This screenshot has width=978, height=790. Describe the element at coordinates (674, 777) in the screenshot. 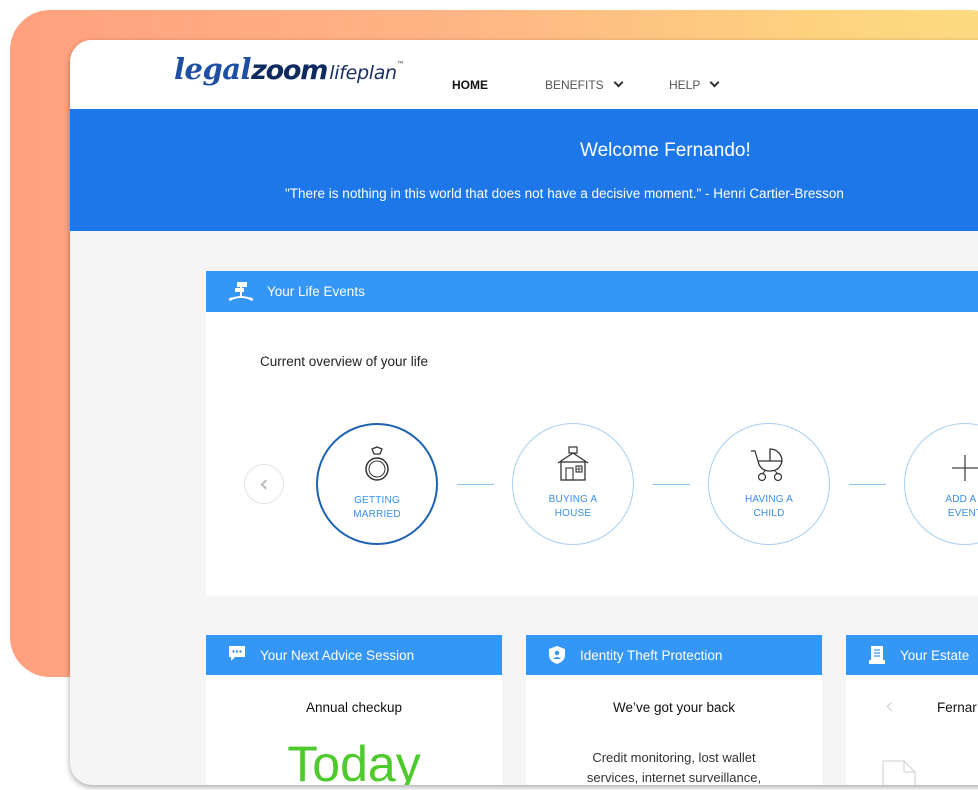

I see `identity-description-line2: services, internet surveillance,` at that location.